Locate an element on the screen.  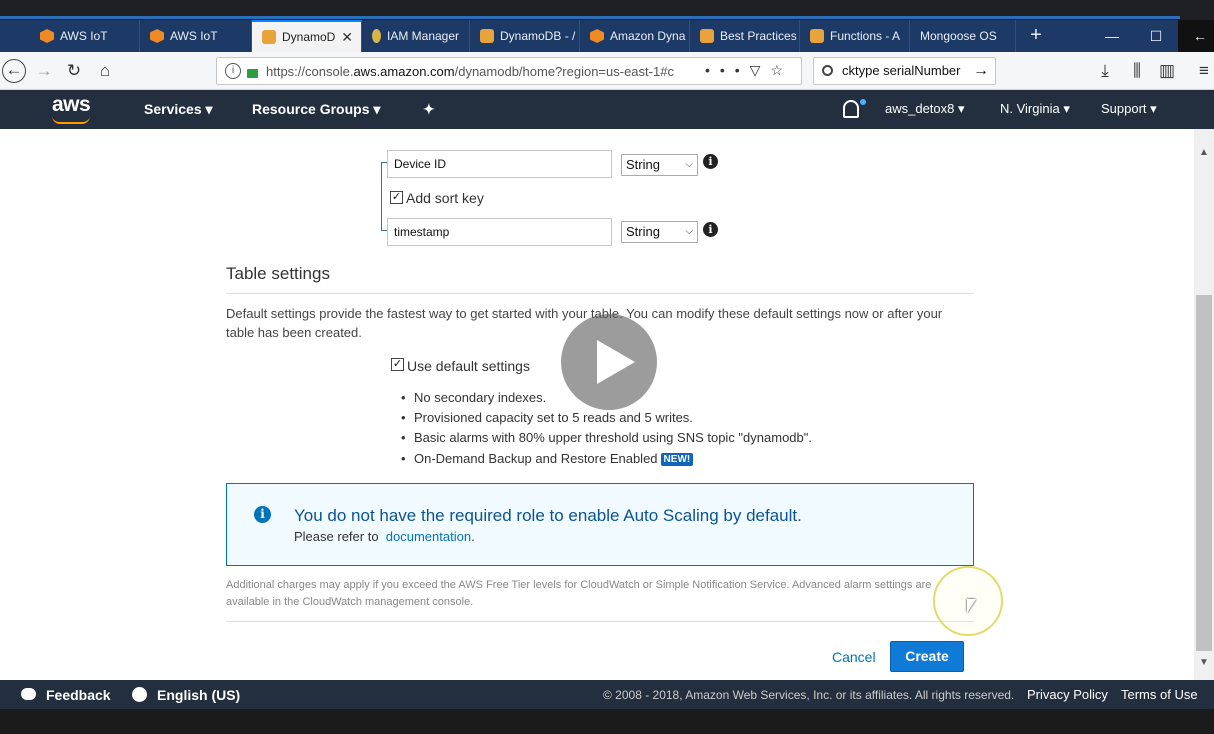
search-input: cktype serialNumber → is located at coordinates (904, 71).